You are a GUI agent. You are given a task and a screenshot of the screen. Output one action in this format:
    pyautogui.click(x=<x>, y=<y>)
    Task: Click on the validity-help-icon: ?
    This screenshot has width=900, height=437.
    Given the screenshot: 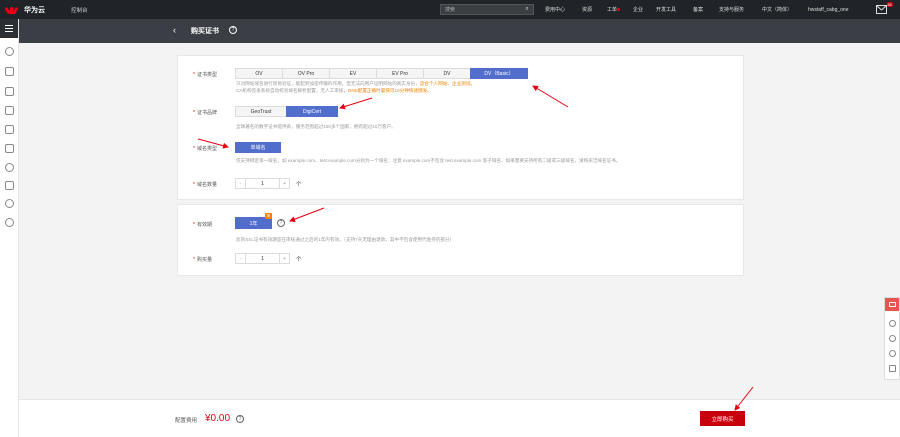 What is the action you would take?
    pyautogui.click(x=281, y=223)
    